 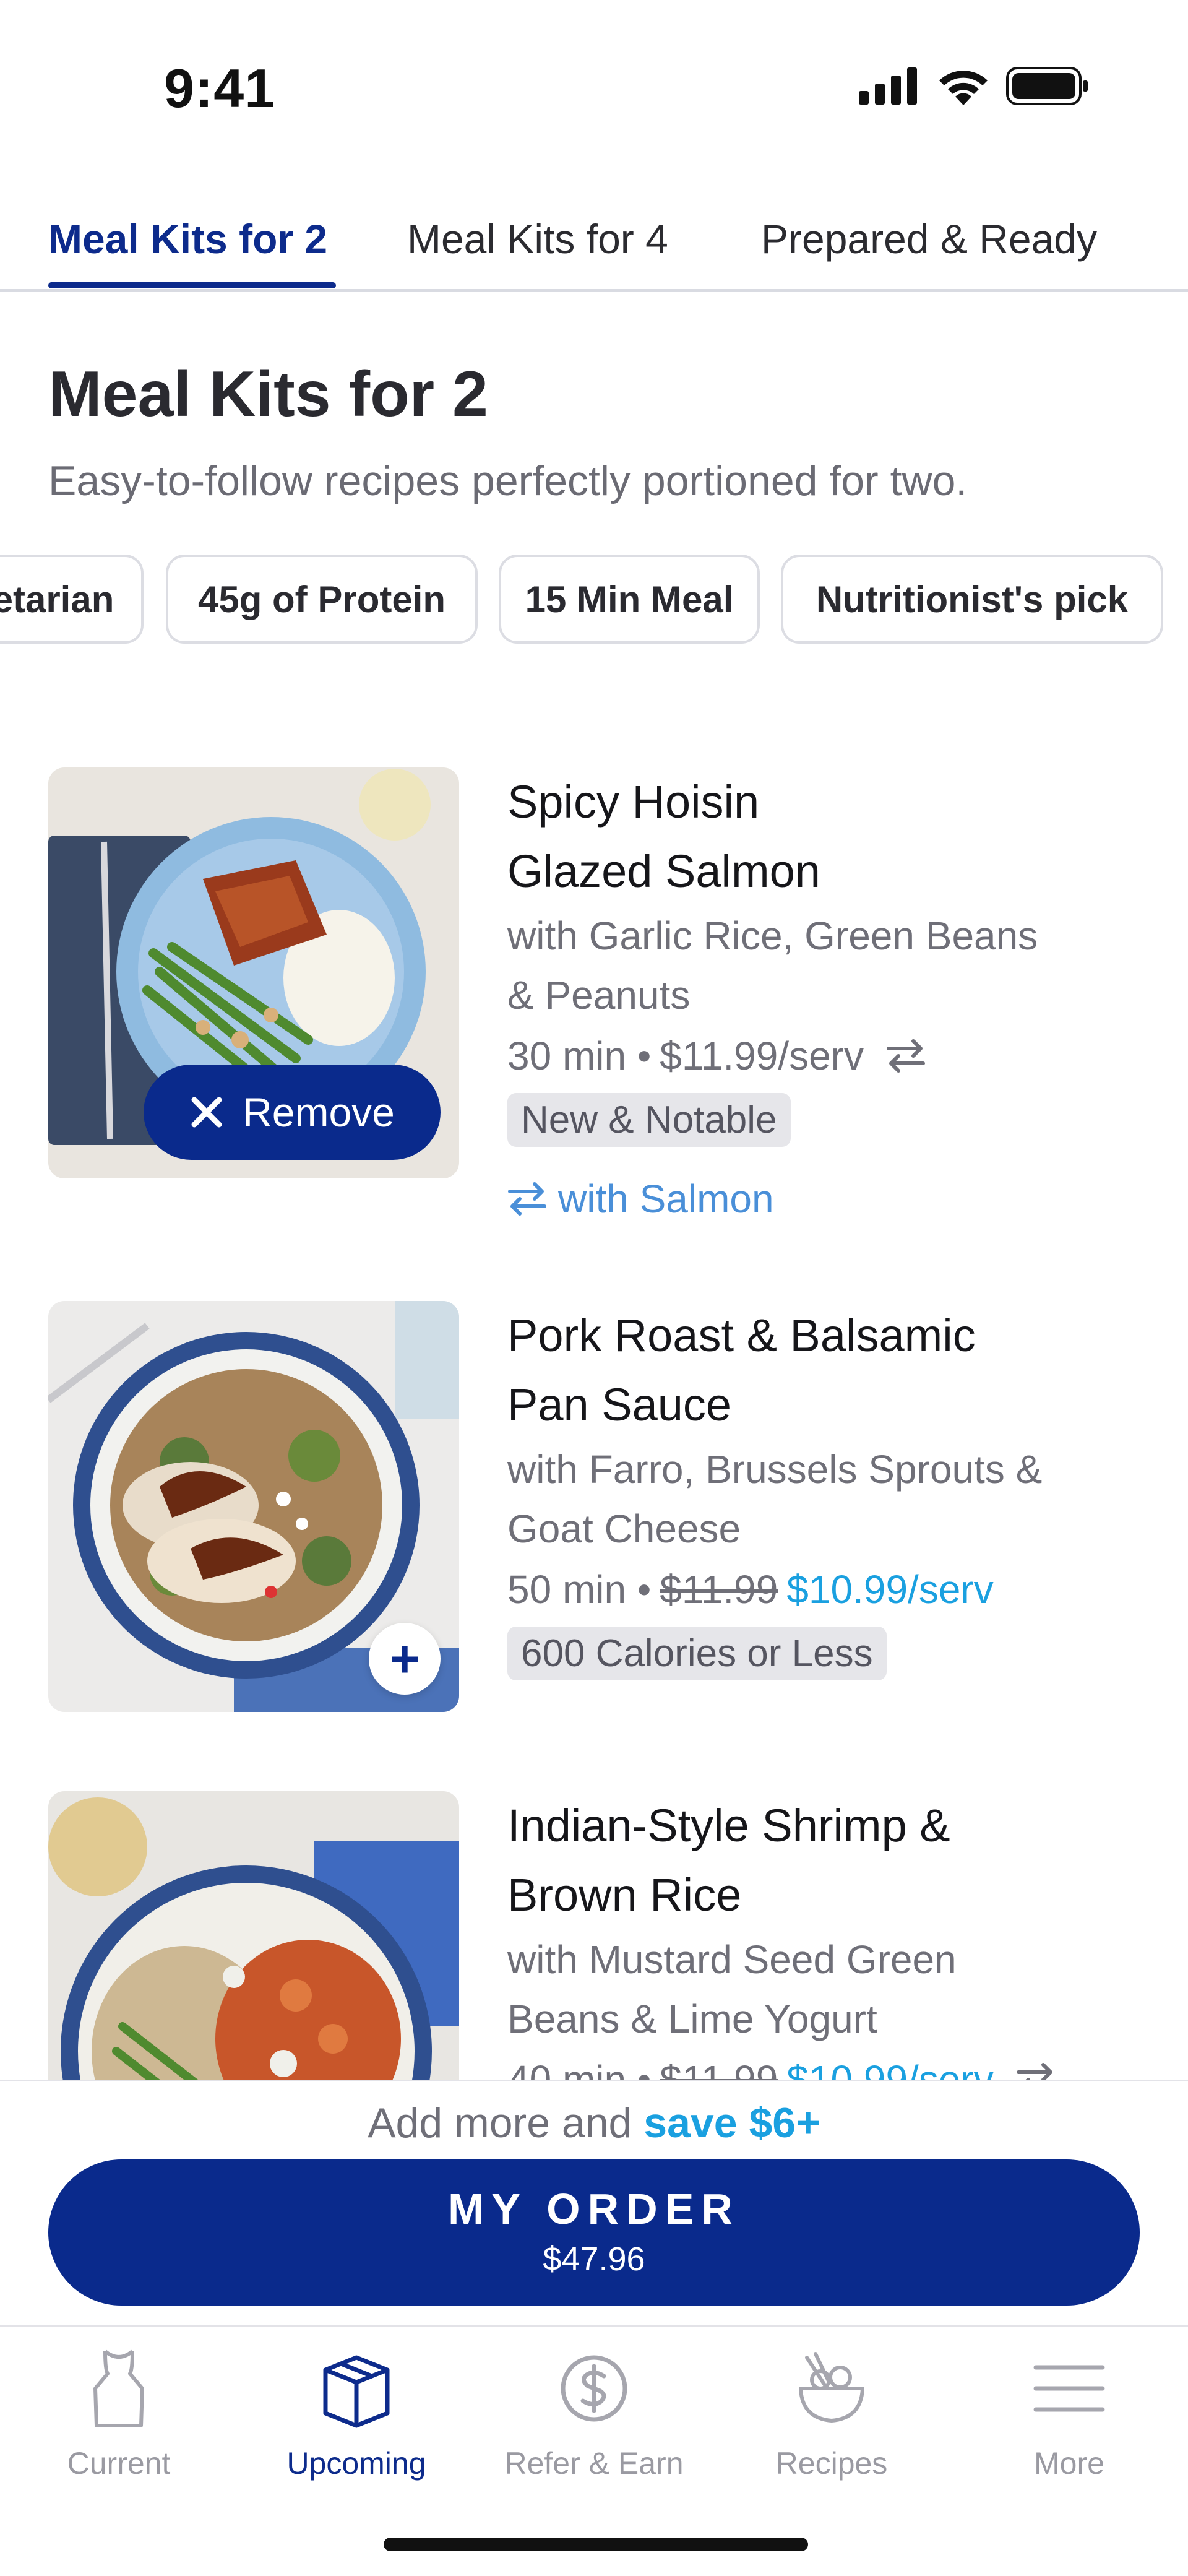 I want to click on meal-title-line: Pork Roast & Balsamic, so click(x=741, y=1335).